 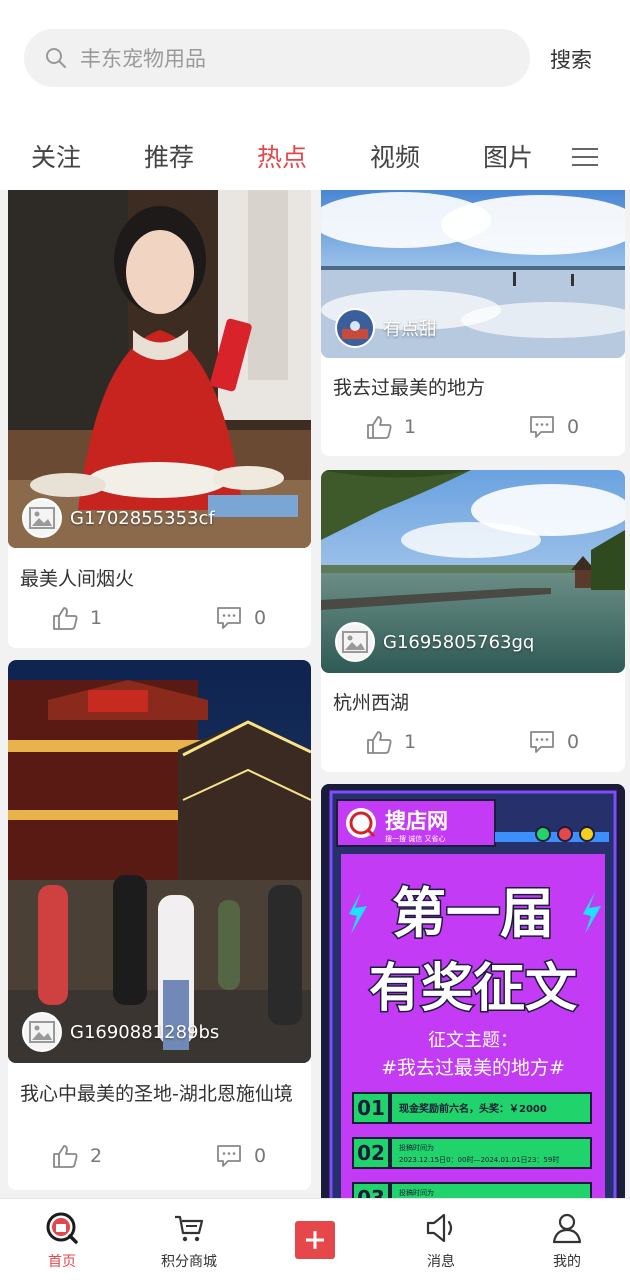 I want to click on tab-follow: 关注, so click(x=56, y=156).